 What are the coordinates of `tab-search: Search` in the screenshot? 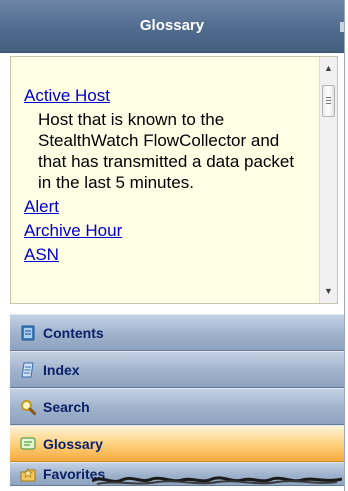 It's located at (177, 406).